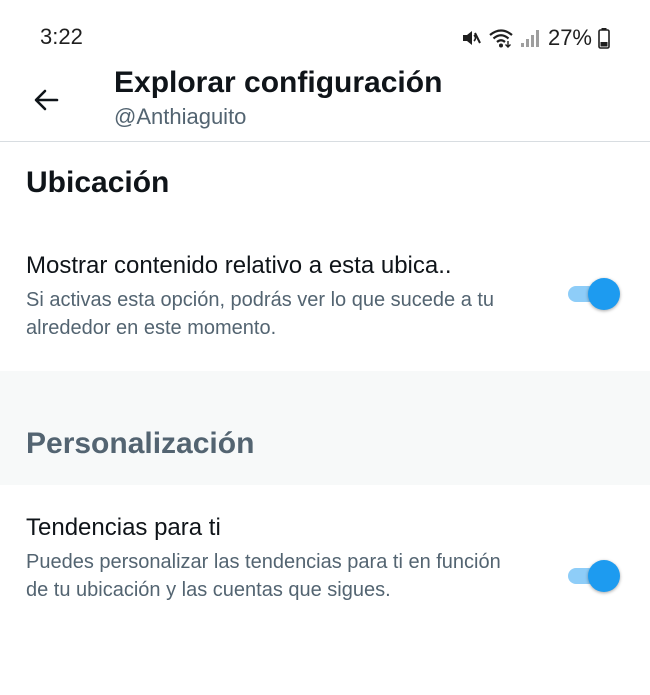 The height and width of the screenshot is (695, 650). I want to click on arrow-left-icon, so click(46, 102).